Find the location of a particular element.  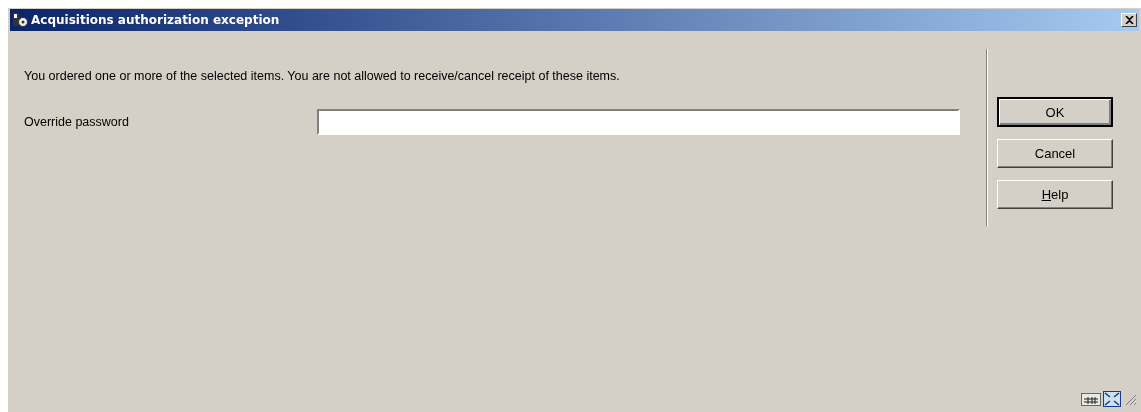

close-button is located at coordinates (1129, 20).